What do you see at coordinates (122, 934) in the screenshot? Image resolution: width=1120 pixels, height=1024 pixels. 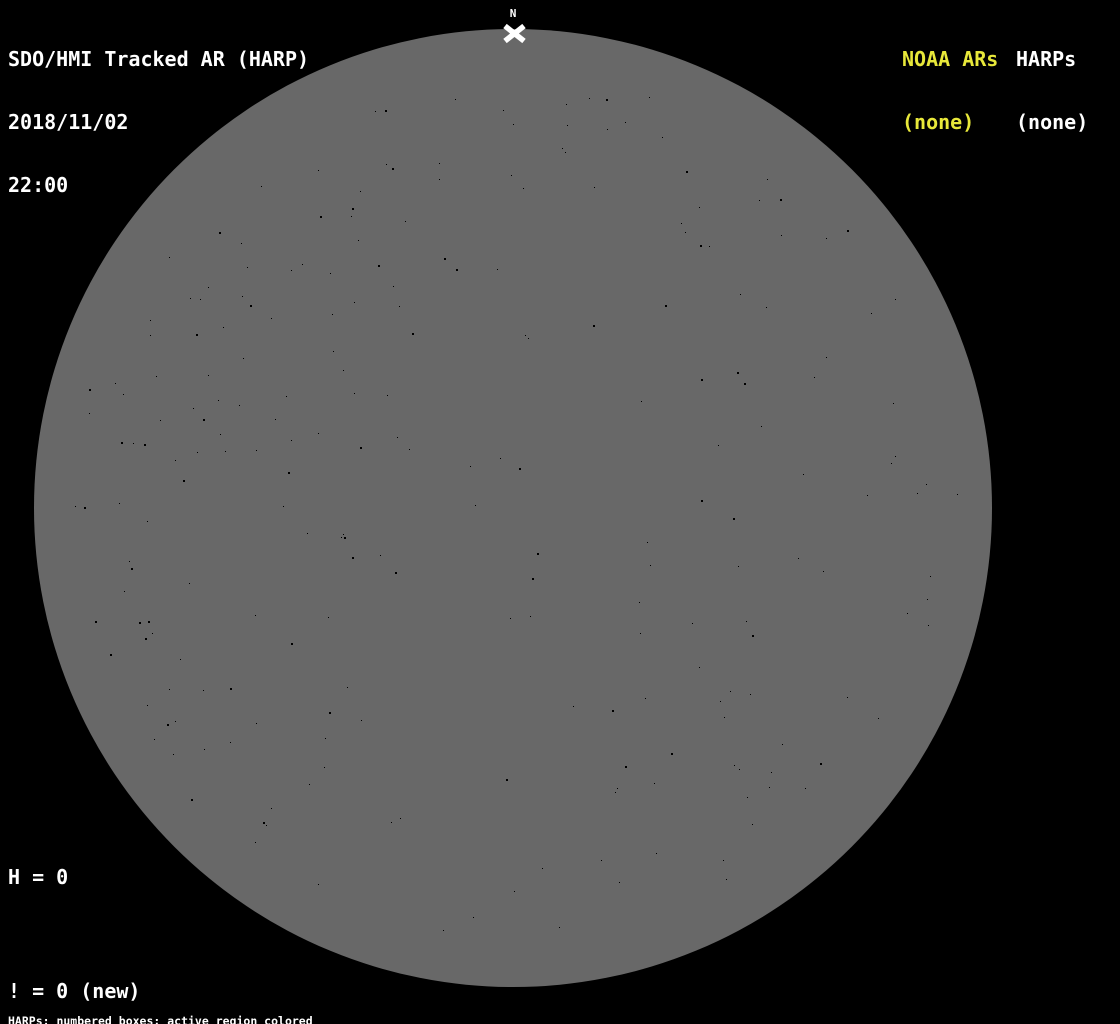 I see `legend-line-blank` at bounding box center [122, 934].